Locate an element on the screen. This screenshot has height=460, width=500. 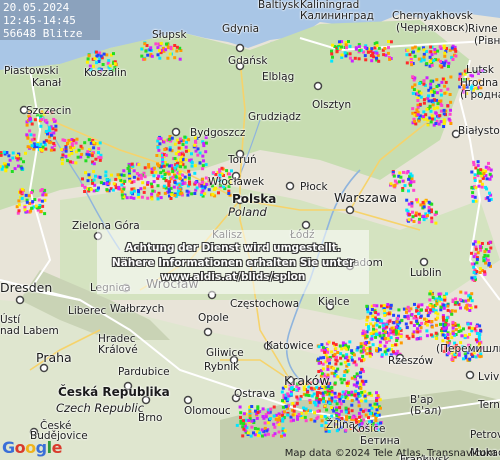
time-range-text: 12:45-14:45 is located at coordinates (39, 20).